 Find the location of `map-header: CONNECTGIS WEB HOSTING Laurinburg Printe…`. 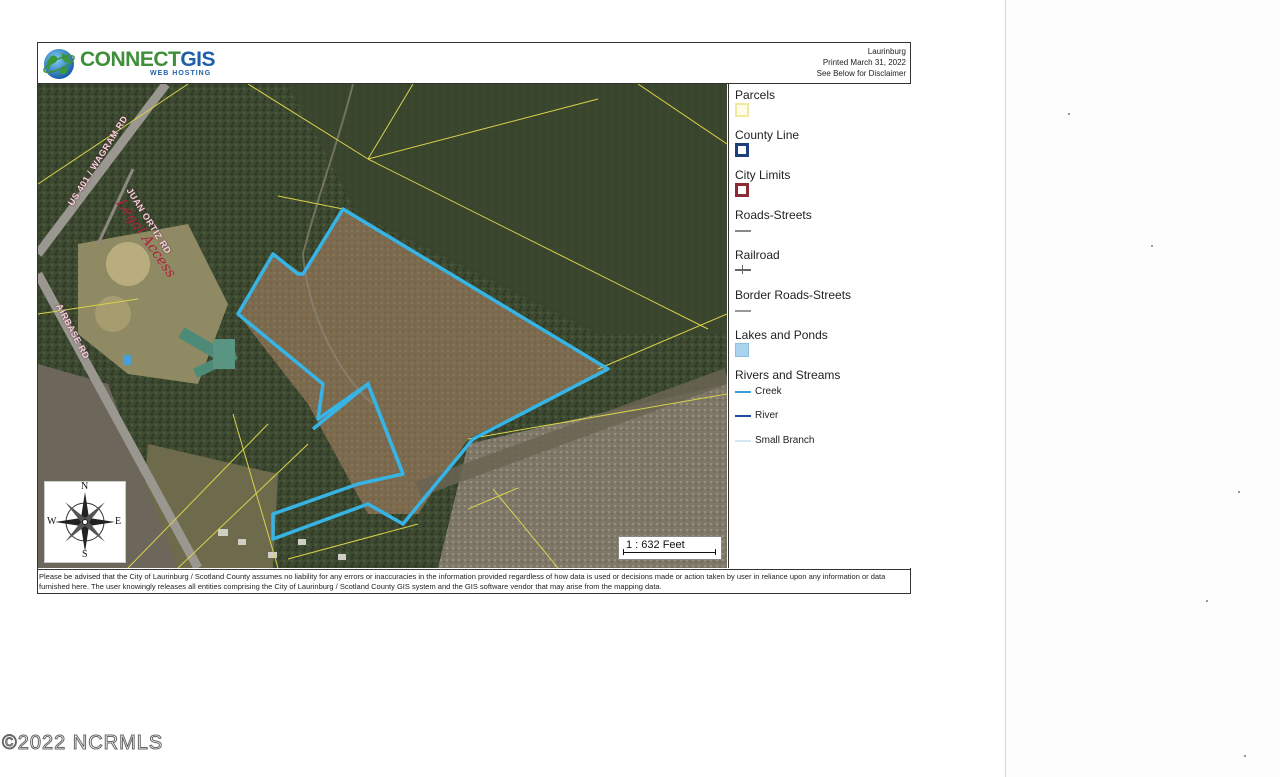

map-header: CONNECTGIS WEB HOSTING Laurinburg Printe… is located at coordinates (474, 63).